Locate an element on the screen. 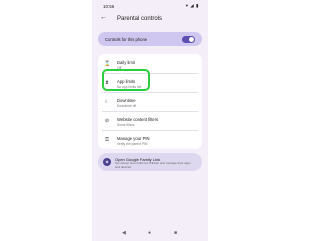 The height and width of the screenshot is (241, 320). controls-switch is located at coordinates (188, 39).